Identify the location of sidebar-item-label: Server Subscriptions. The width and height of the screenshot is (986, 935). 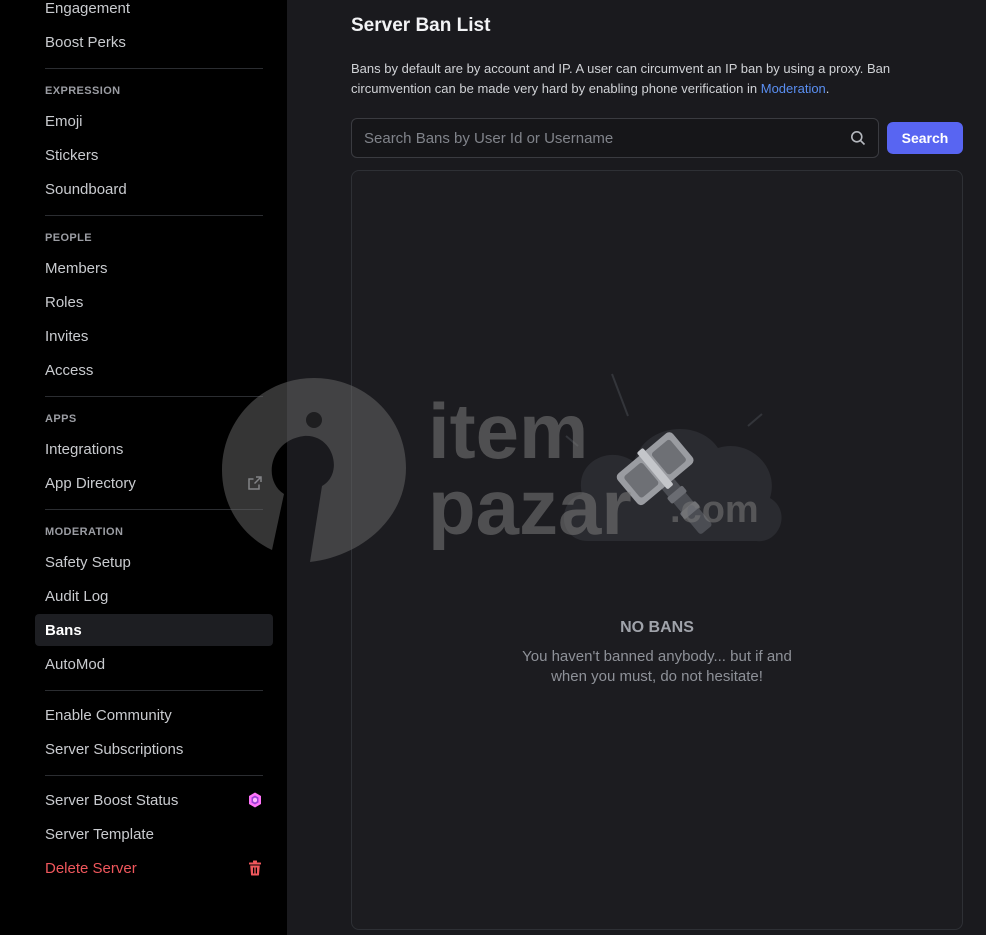
(114, 749).